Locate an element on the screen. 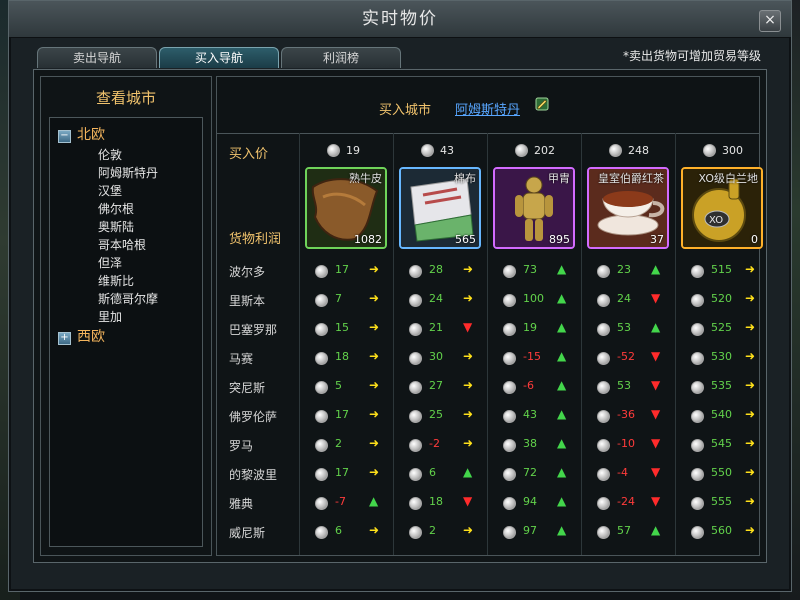  goods-card: 熟牛皮 1082 is located at coordinates (346, 208).